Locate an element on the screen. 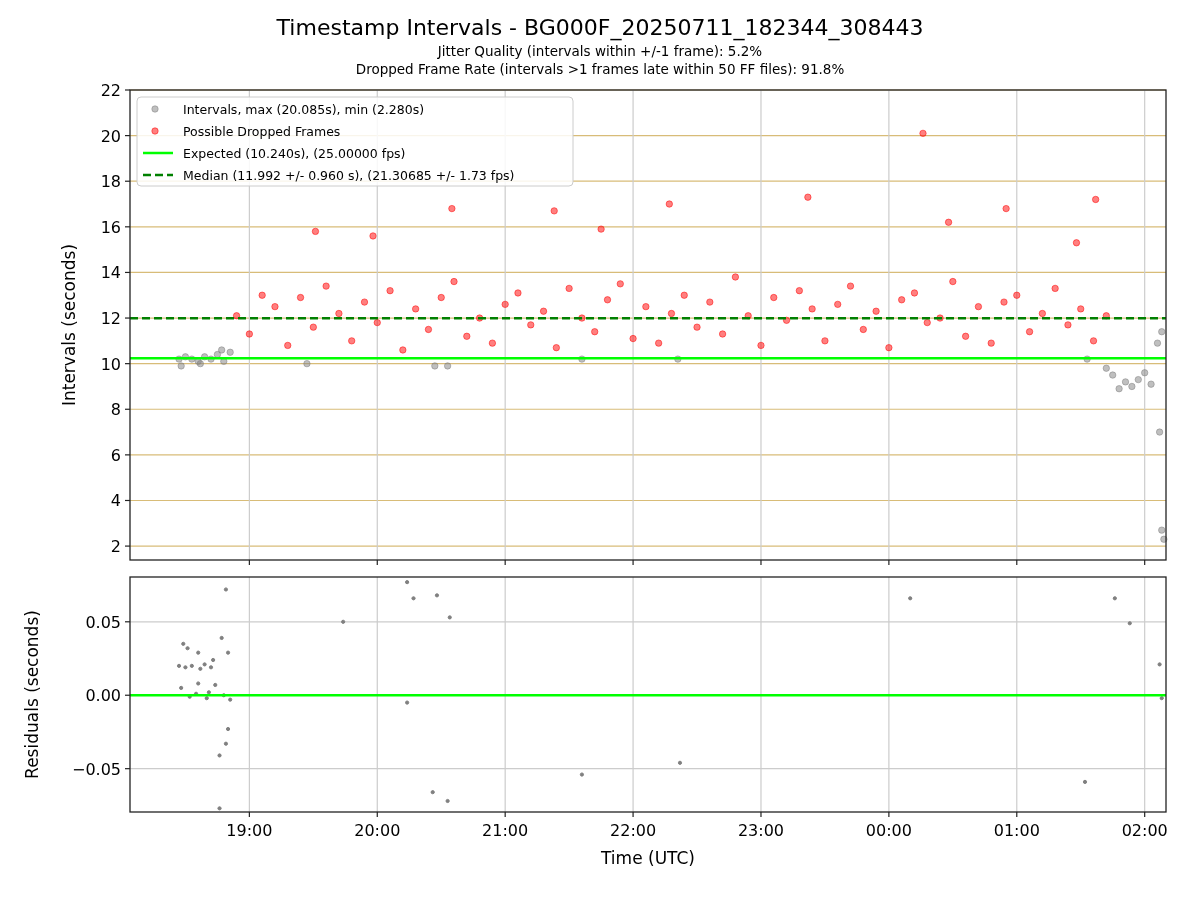  legend-label: Intervals, max (20.085s), min (2.280s) is located at coordinates (304, 109).